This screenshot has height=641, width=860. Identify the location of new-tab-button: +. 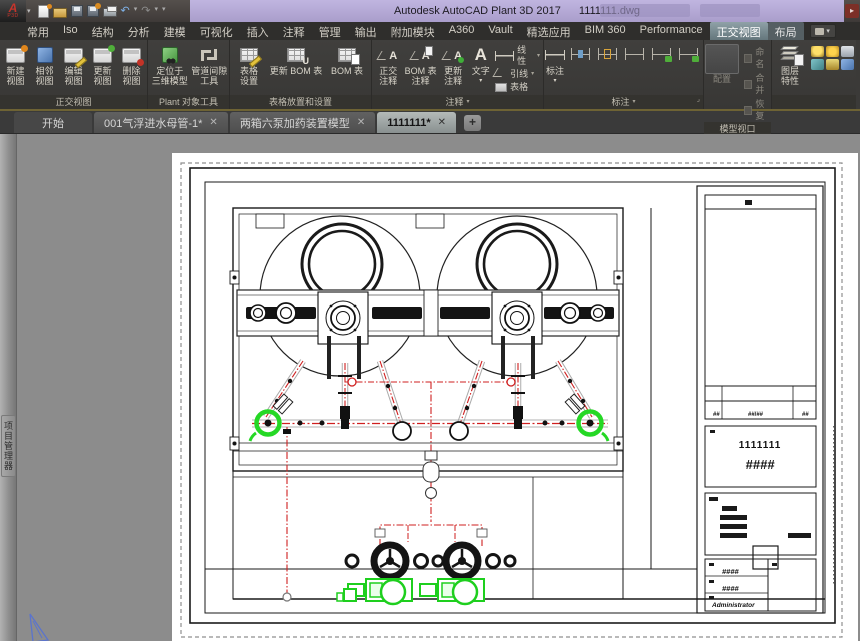
(473, 123).